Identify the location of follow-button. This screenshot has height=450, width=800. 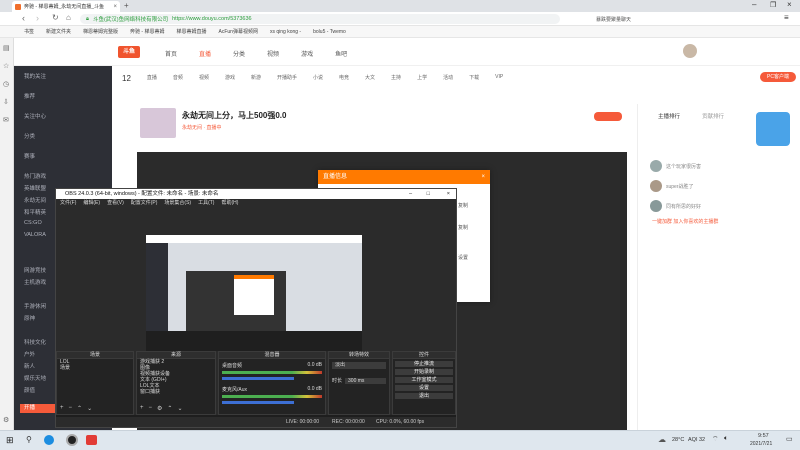
(608, 116).